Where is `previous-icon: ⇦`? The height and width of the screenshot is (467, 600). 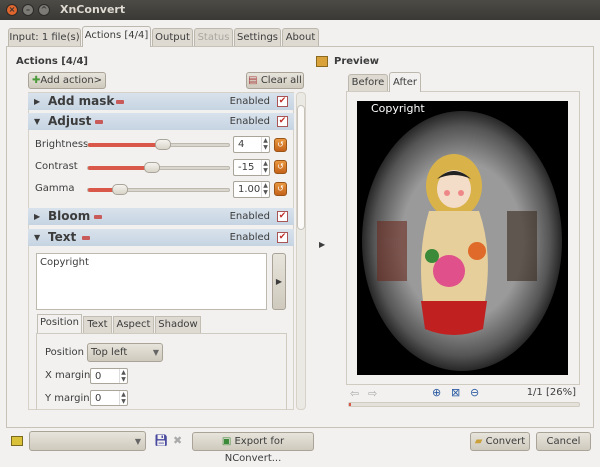
previous-icon: ⇦ is located at coordinates (354, 393).